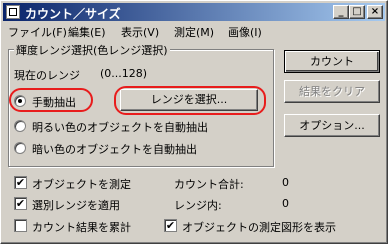 Image resolution: width=388 pixels, height=244 pixels. What do you see at coordinates (140, 32) in the screenshot?
I see `menu-view: 表示(V)` at bounding box center [140, 32].